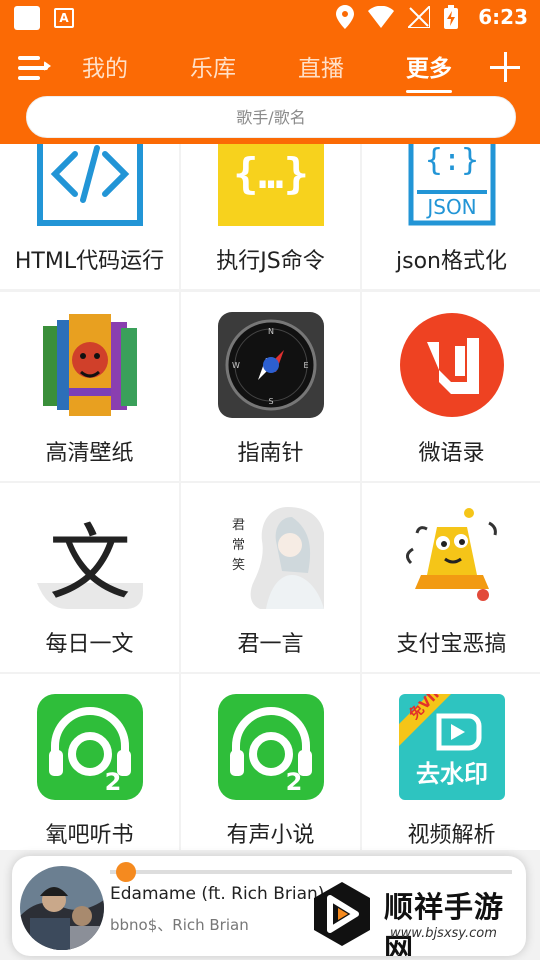  What do you see at coordinates (35, 69) in the screenshot?
I see `menu-icon` at bounding box center [35, 69].